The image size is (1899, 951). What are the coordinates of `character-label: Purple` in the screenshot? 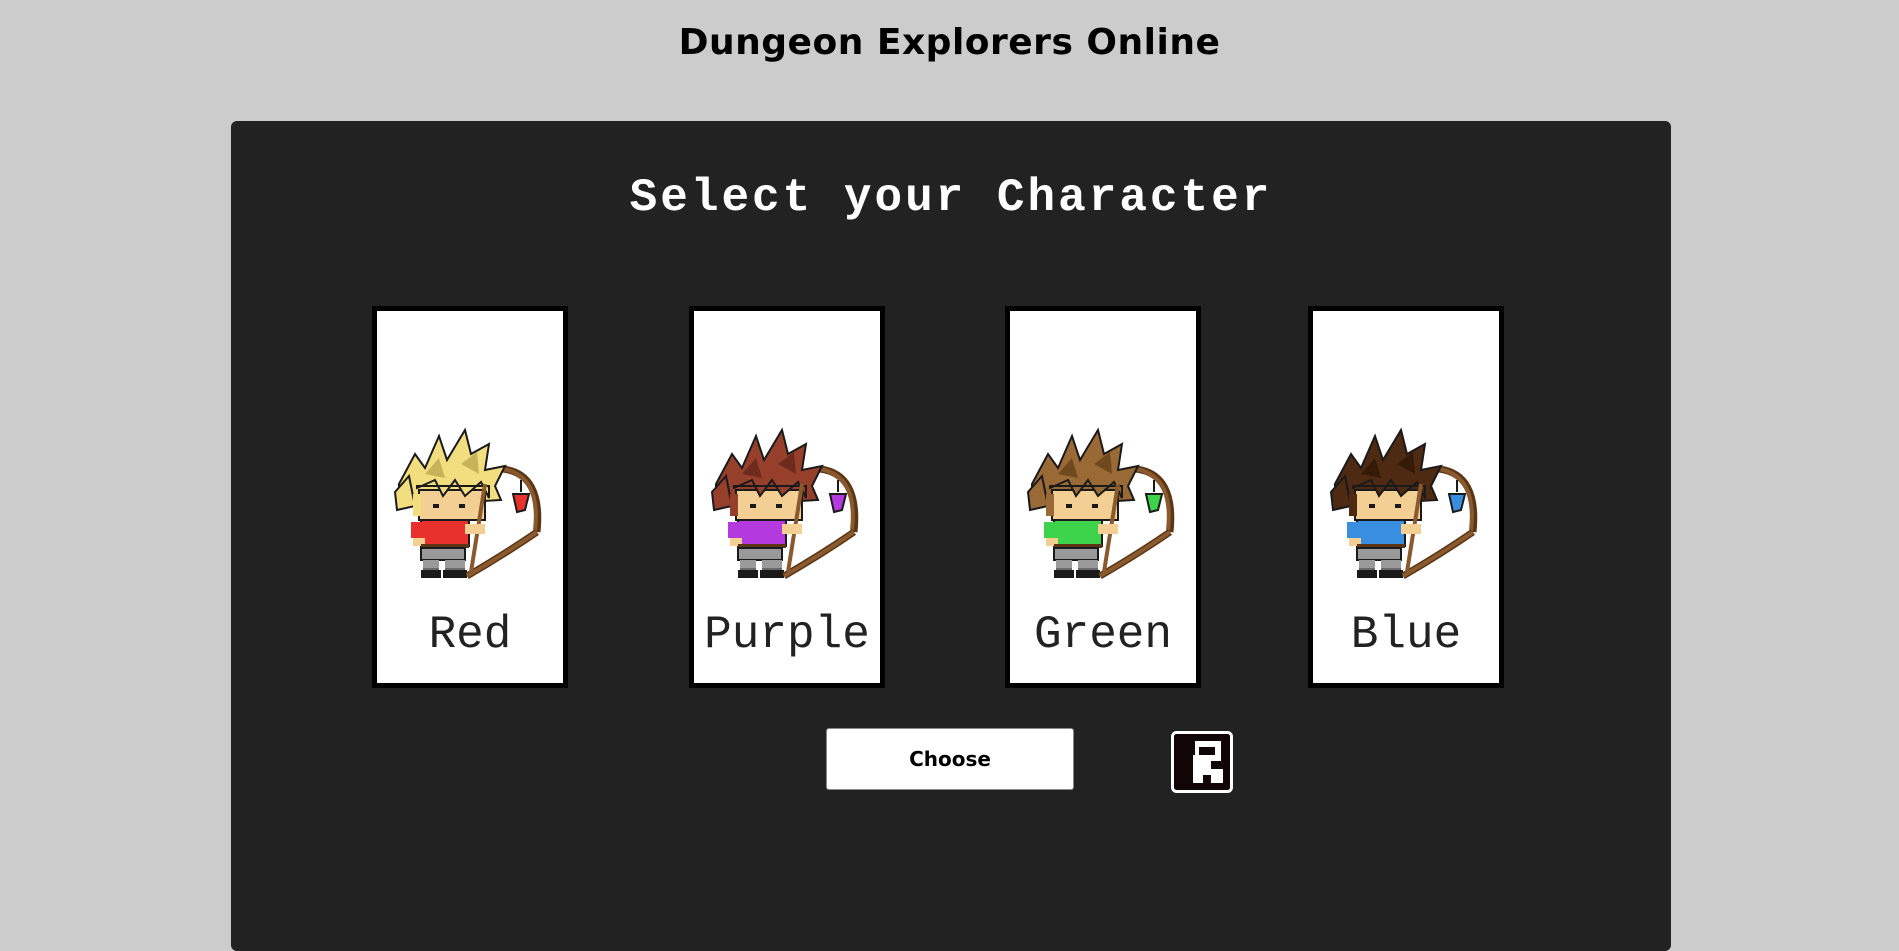 It's located at (787, 635).